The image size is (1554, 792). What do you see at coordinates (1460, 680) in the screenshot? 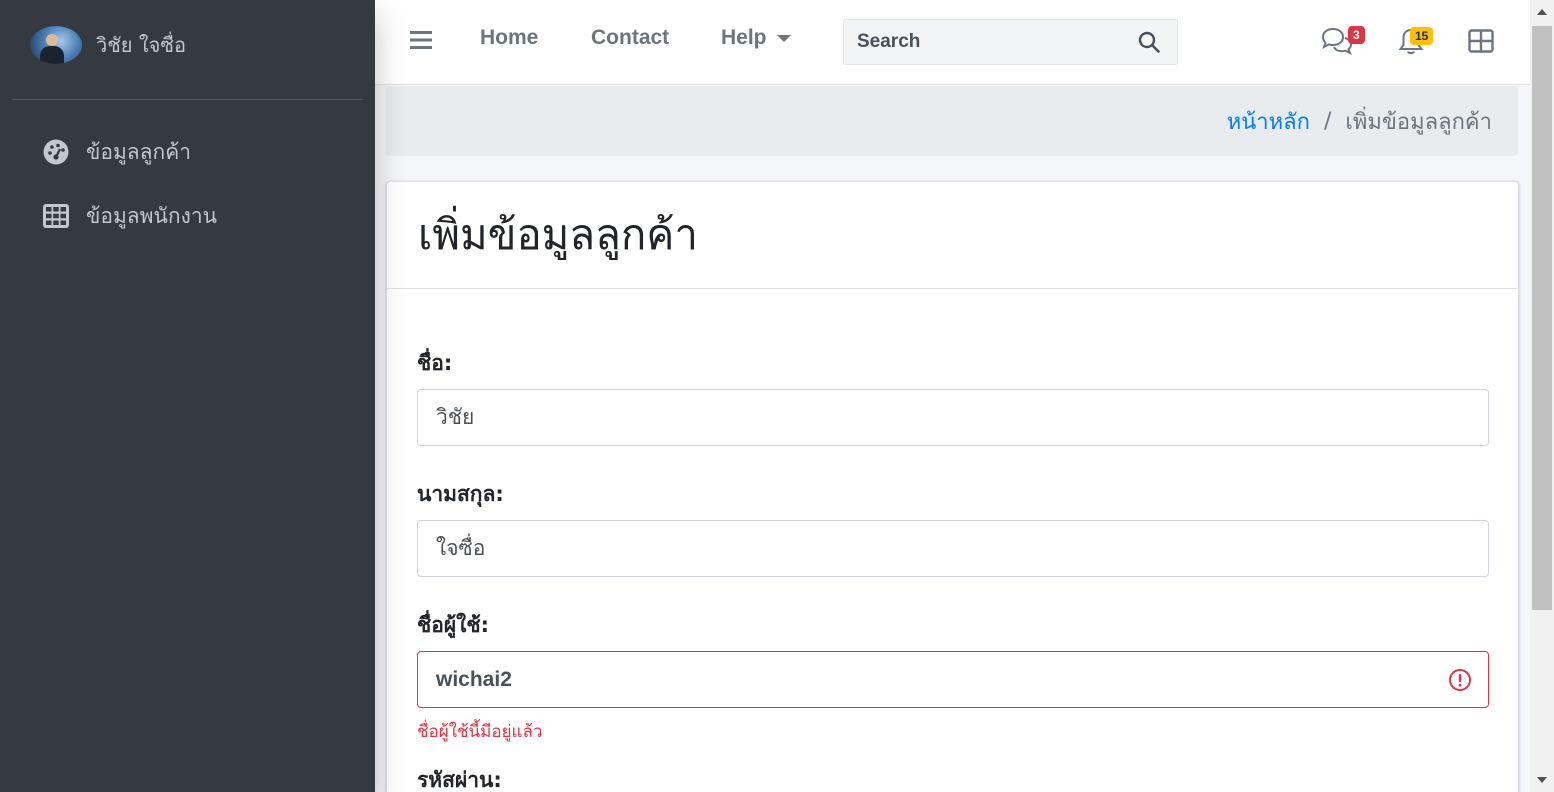
I see `error-icon` at bounding box center [1460, 680].